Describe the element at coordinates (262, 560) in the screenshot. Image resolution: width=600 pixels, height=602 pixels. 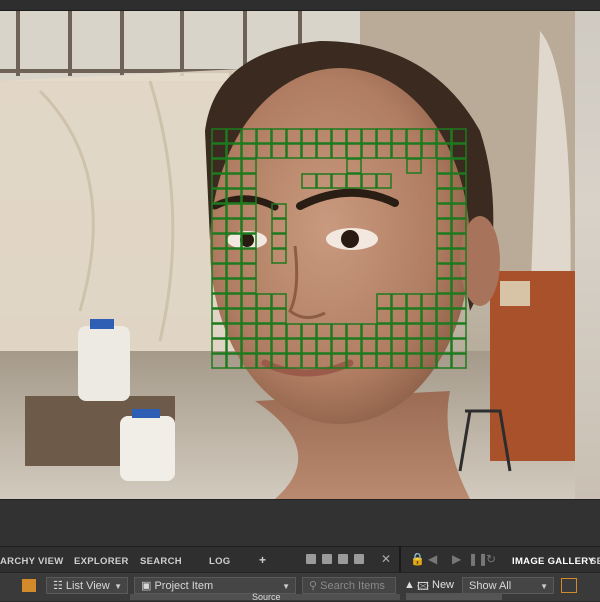
I see `add-tab-button: +` at that location.